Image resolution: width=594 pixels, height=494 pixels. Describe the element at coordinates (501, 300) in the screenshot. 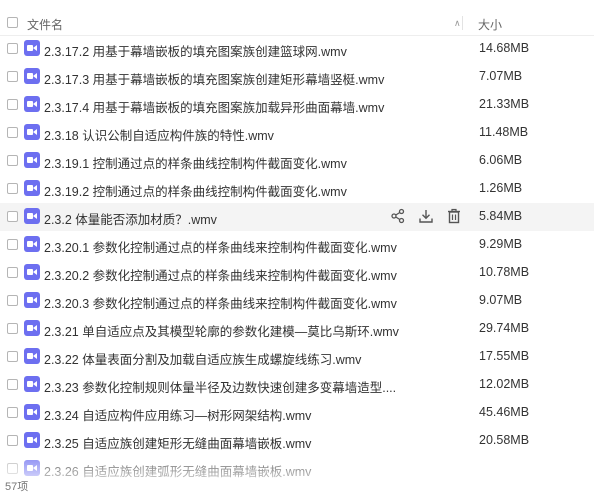

I see `file-size: 9.07MB` at that location.